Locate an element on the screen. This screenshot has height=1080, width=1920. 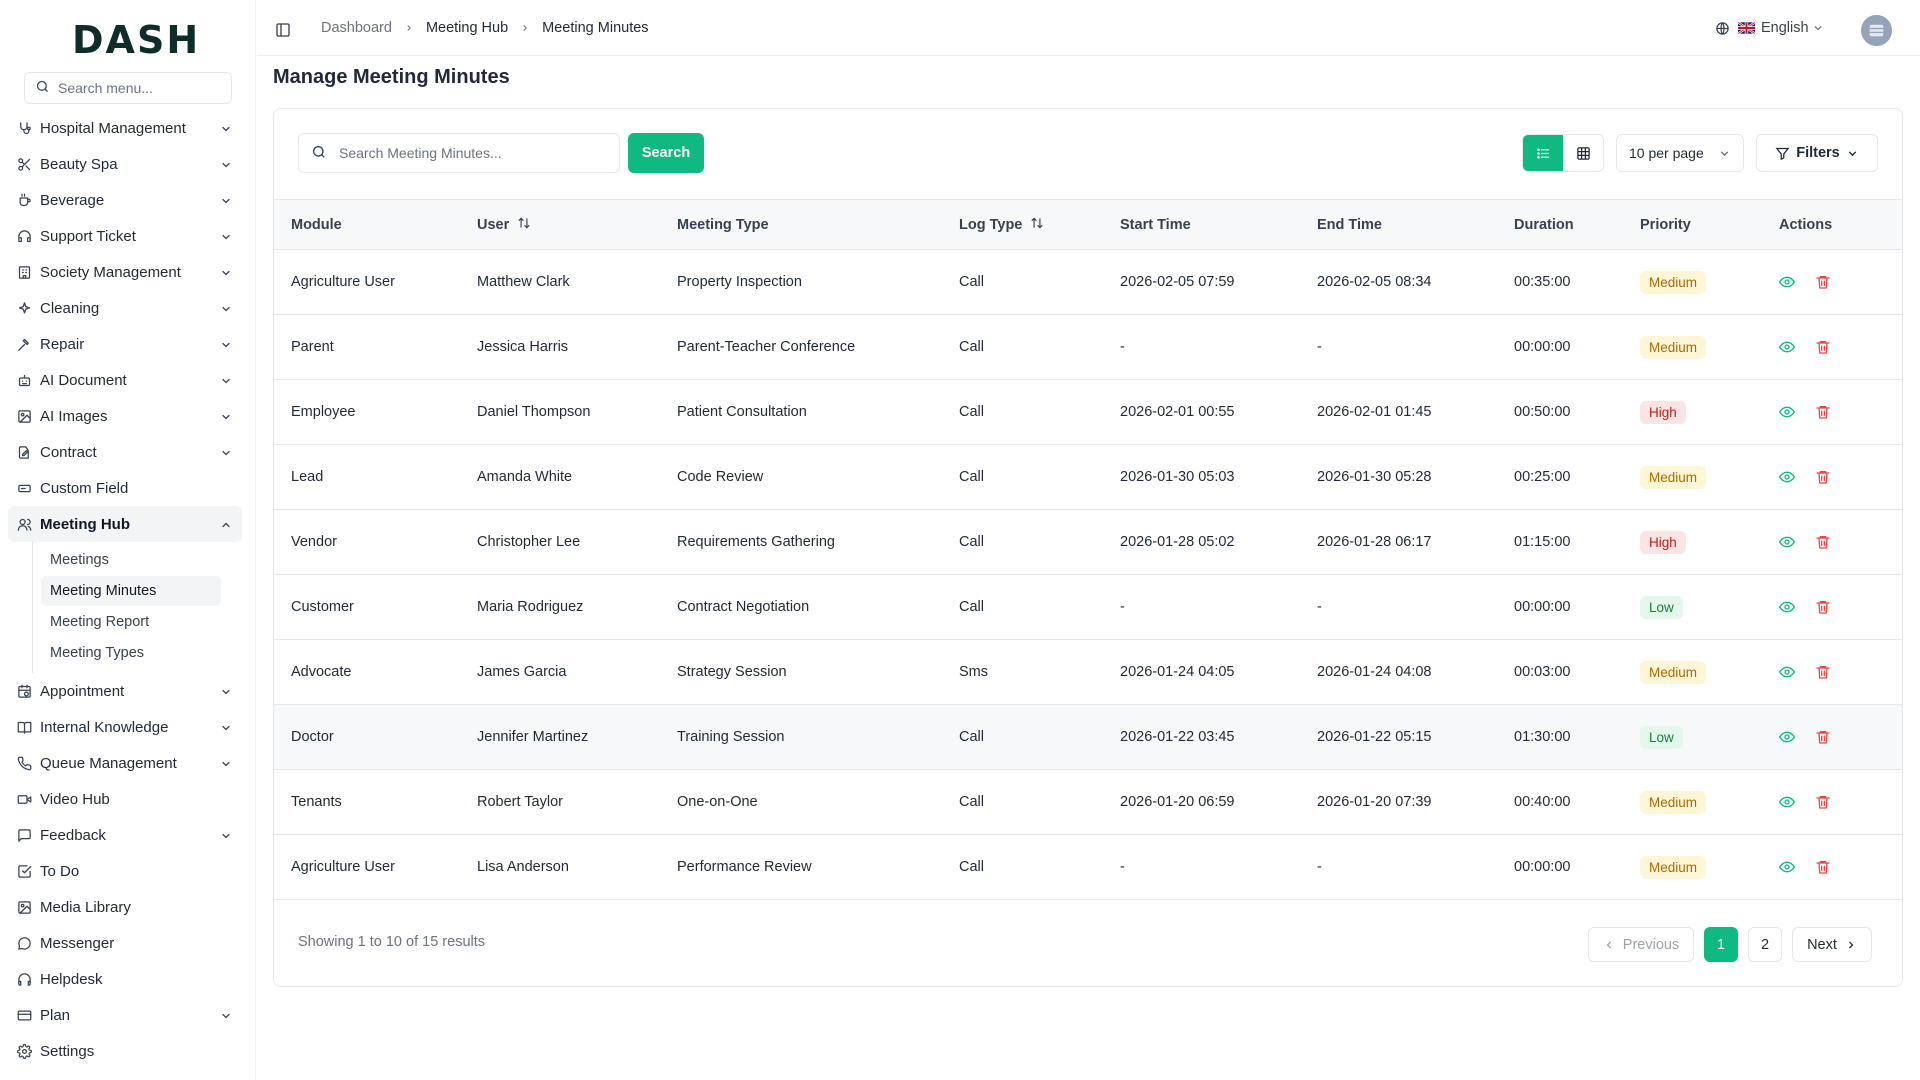
sidebar-item-ai-images: AI Images is located at coordinates (125, 416).